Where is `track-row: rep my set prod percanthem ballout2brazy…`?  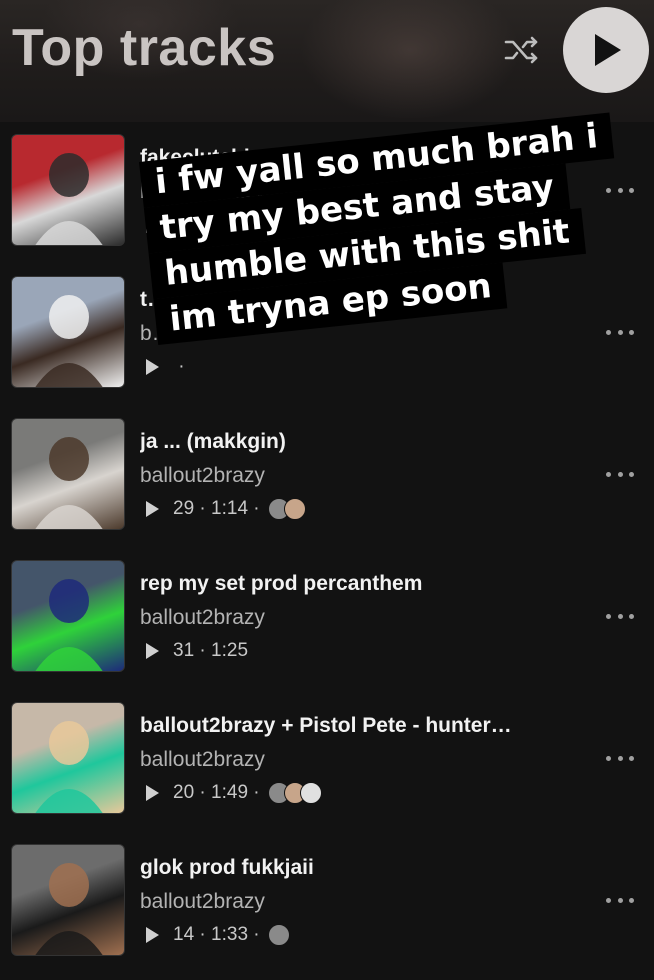
track-row: rep my set prod percanthem ballout2brazy… is located at coordinates (327, 619).